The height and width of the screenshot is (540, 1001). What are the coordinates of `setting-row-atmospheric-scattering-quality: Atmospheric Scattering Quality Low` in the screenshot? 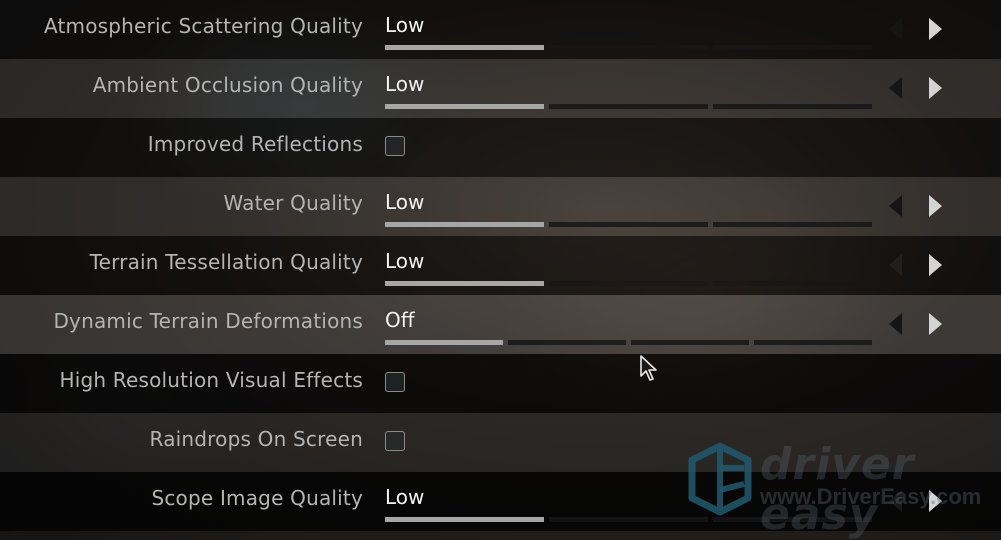 It's located at (500, 29).